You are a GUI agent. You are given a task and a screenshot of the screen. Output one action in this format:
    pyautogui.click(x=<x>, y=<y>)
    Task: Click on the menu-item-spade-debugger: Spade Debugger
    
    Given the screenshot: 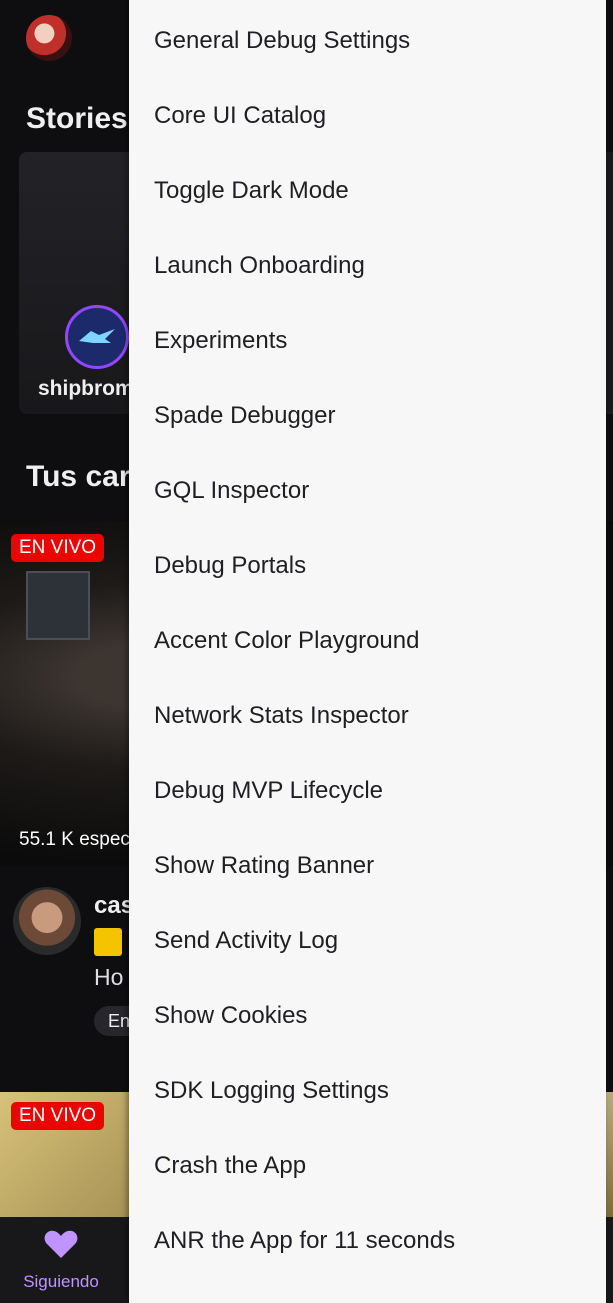 What is the action you would take?
    pyautogui.click(x=367, y=415)
    